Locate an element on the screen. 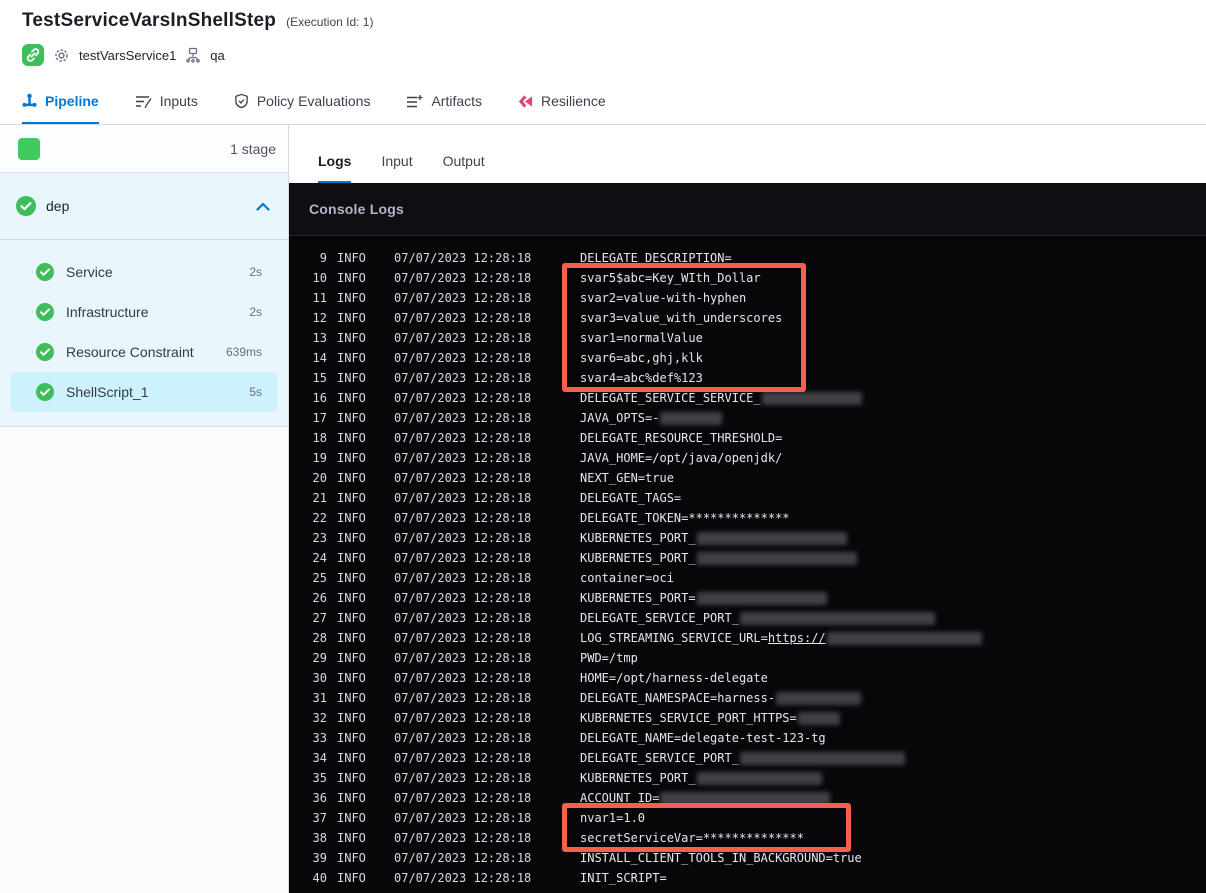  log-line-number: 25 is located at coordinates (319, 578).